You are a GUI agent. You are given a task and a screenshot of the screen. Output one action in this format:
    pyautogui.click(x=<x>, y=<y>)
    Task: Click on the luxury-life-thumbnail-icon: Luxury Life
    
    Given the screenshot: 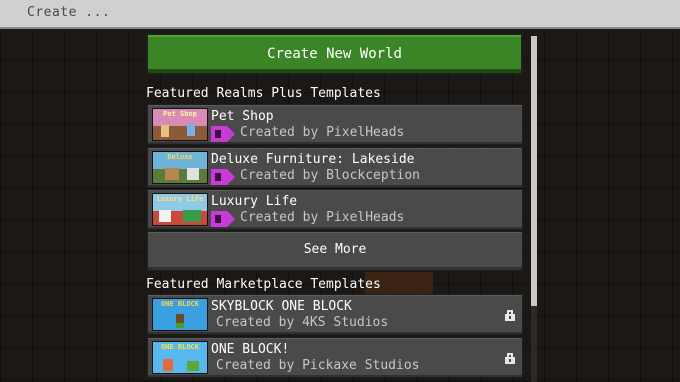 What is the action you would take?
    pyautogui.click(x=180, y=209)
    